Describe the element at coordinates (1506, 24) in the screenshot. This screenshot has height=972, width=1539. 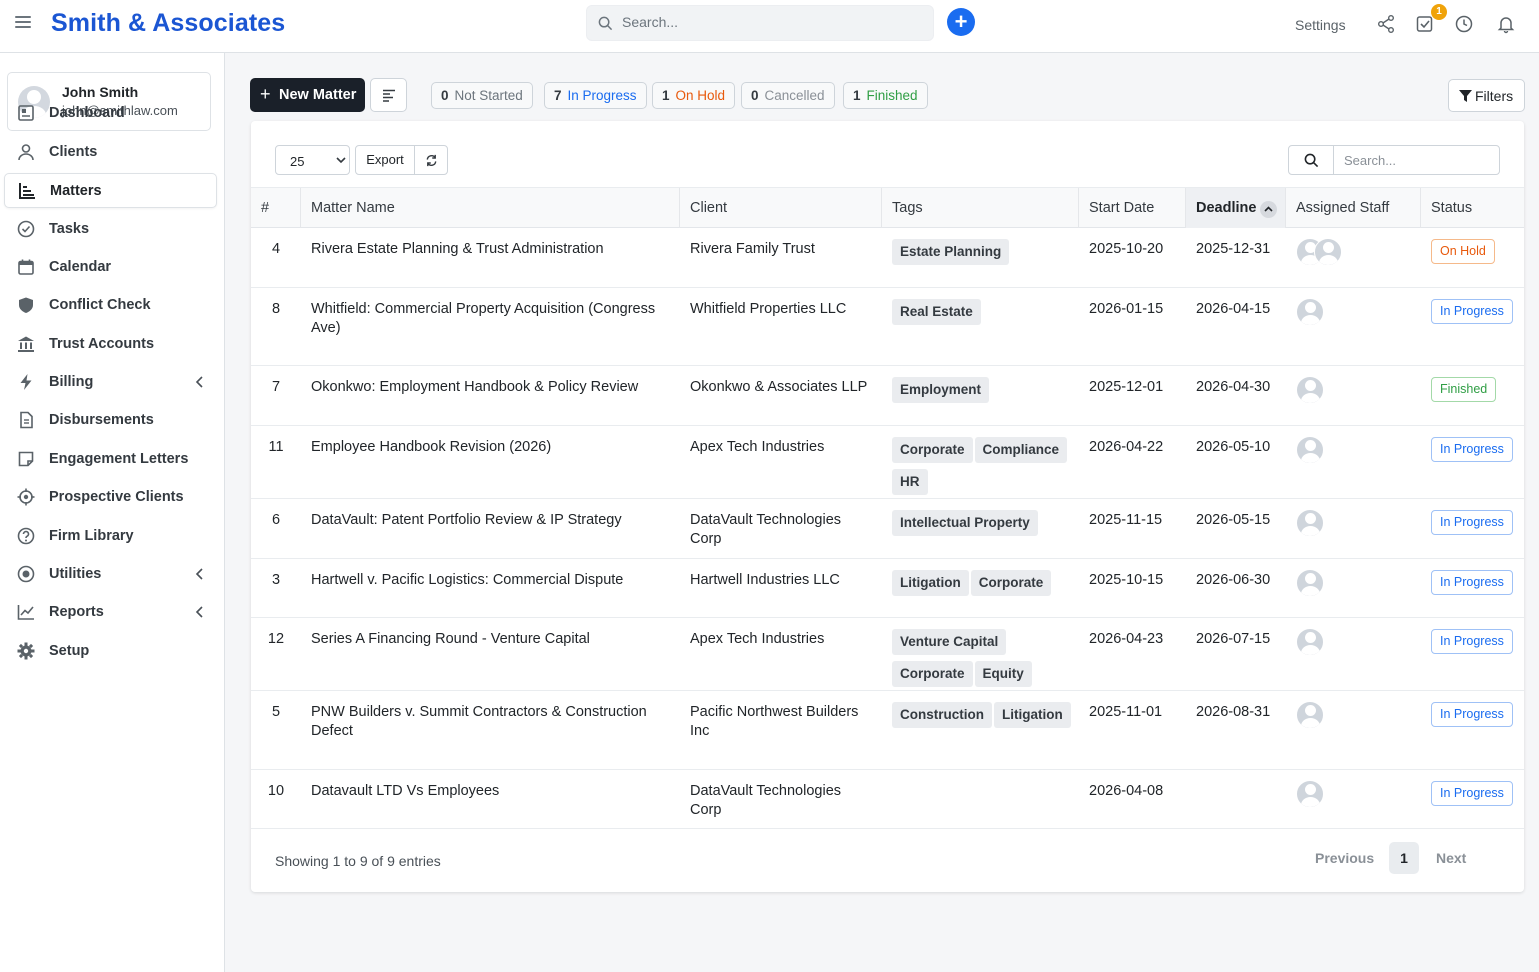
I see `bell-icon` at that location.